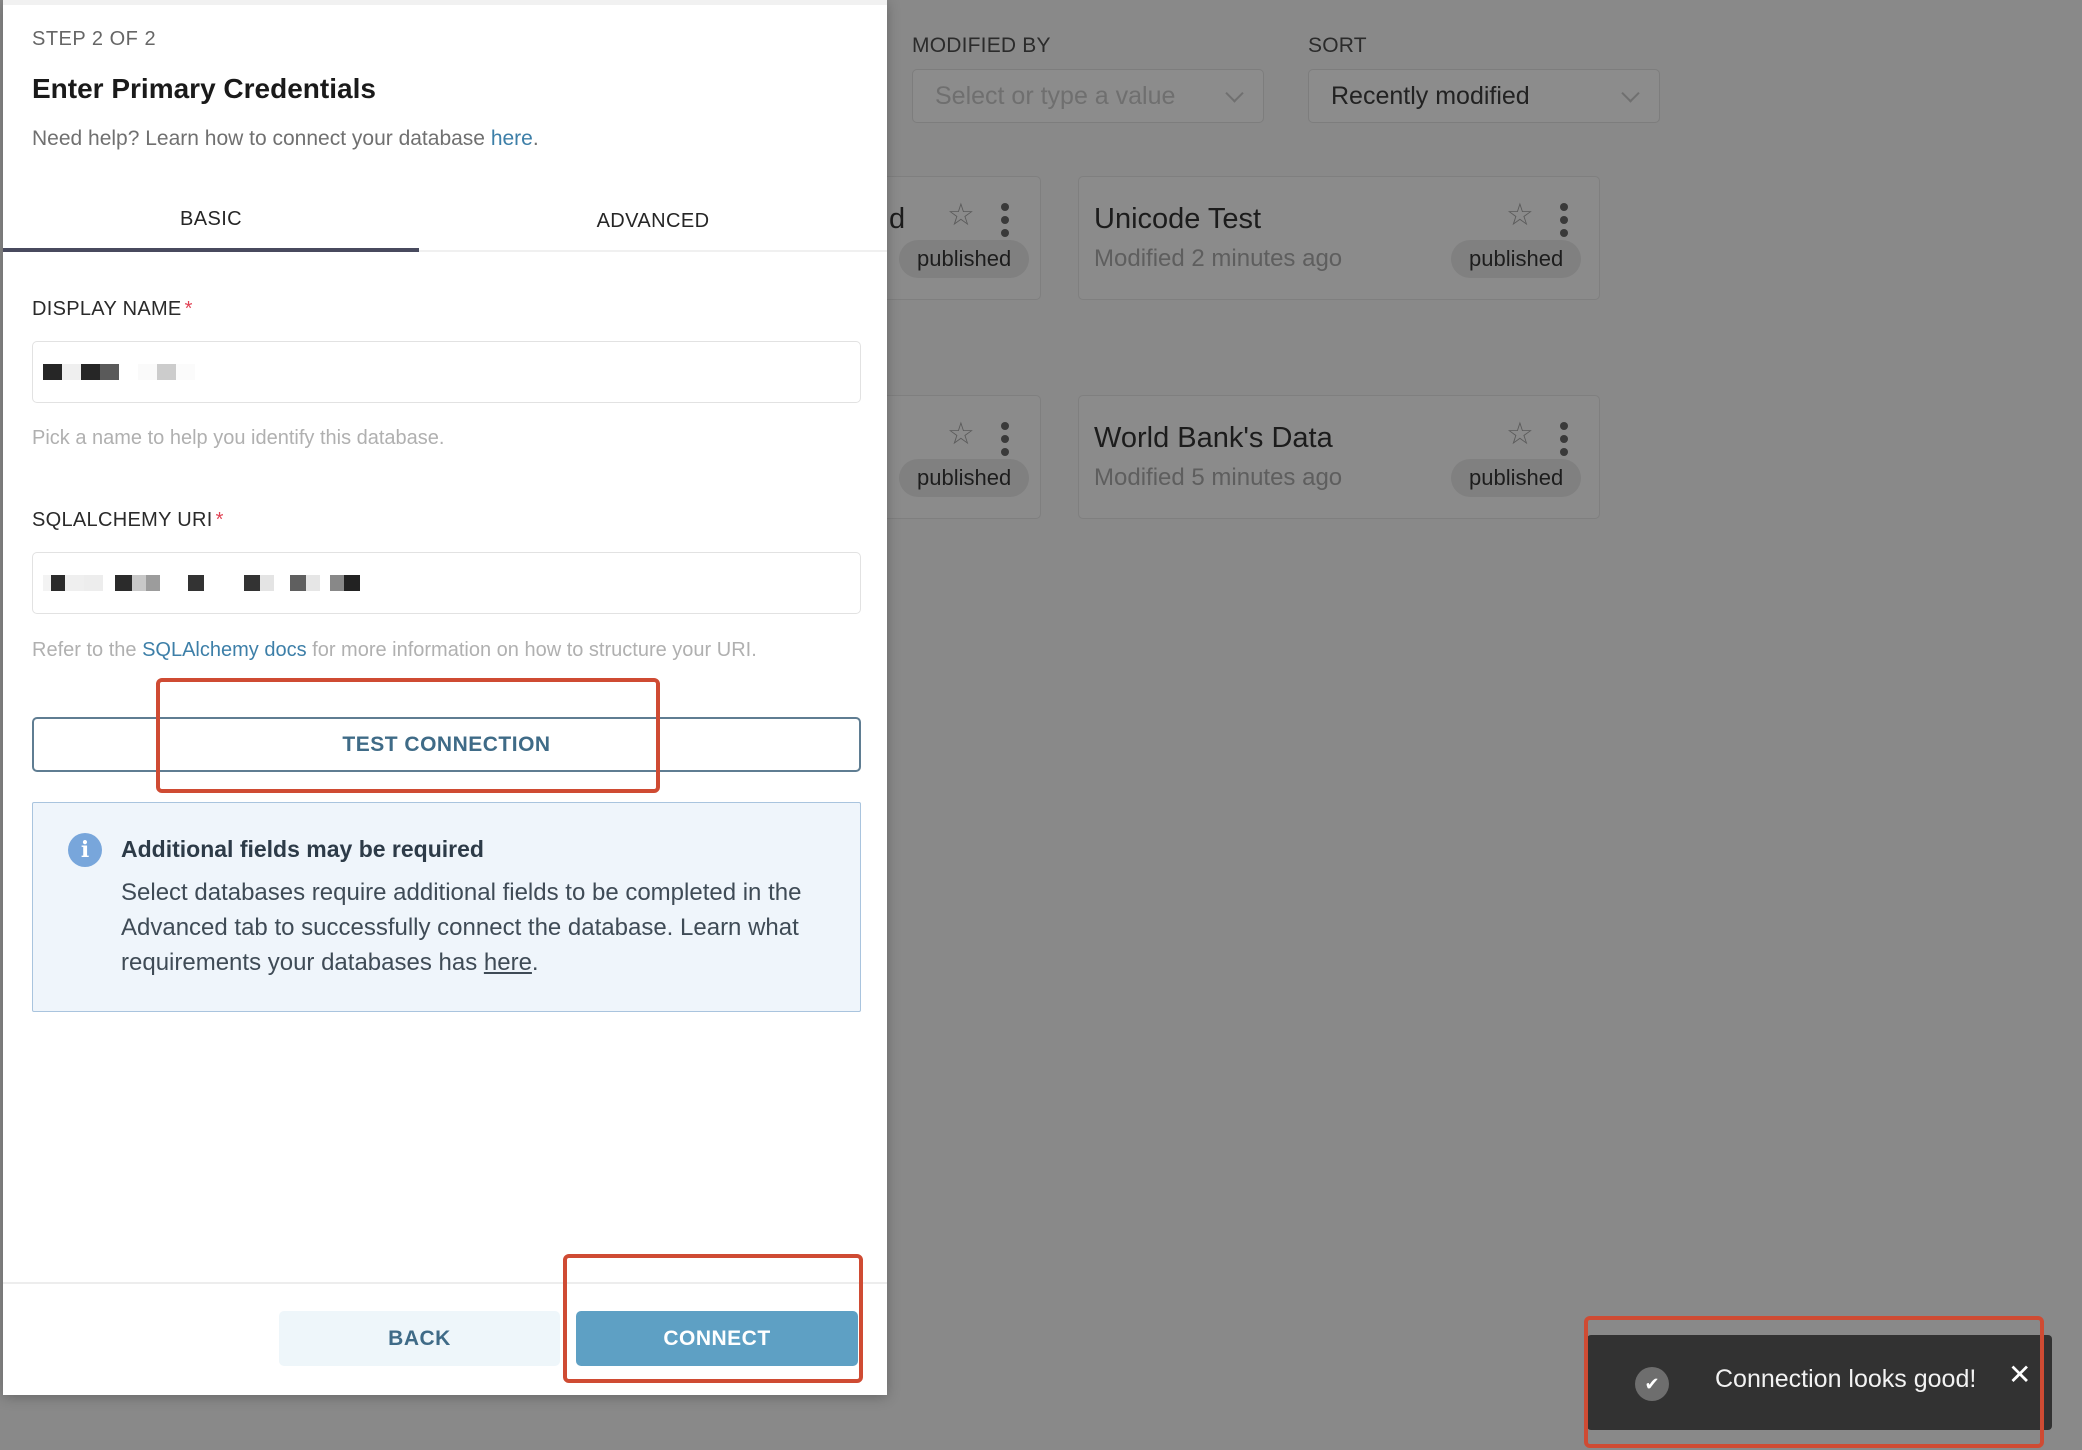 The image size is (2082, 1450). I want to click on test-connection-button: TEST CONNECTION, so click(446, 744).